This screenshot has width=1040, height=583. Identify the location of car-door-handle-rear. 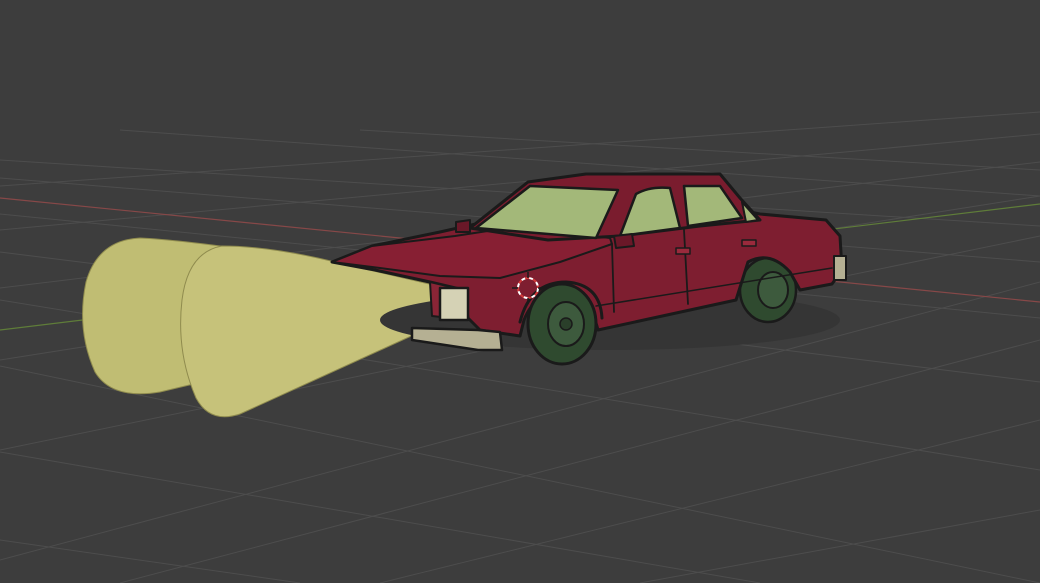
(749, 243).